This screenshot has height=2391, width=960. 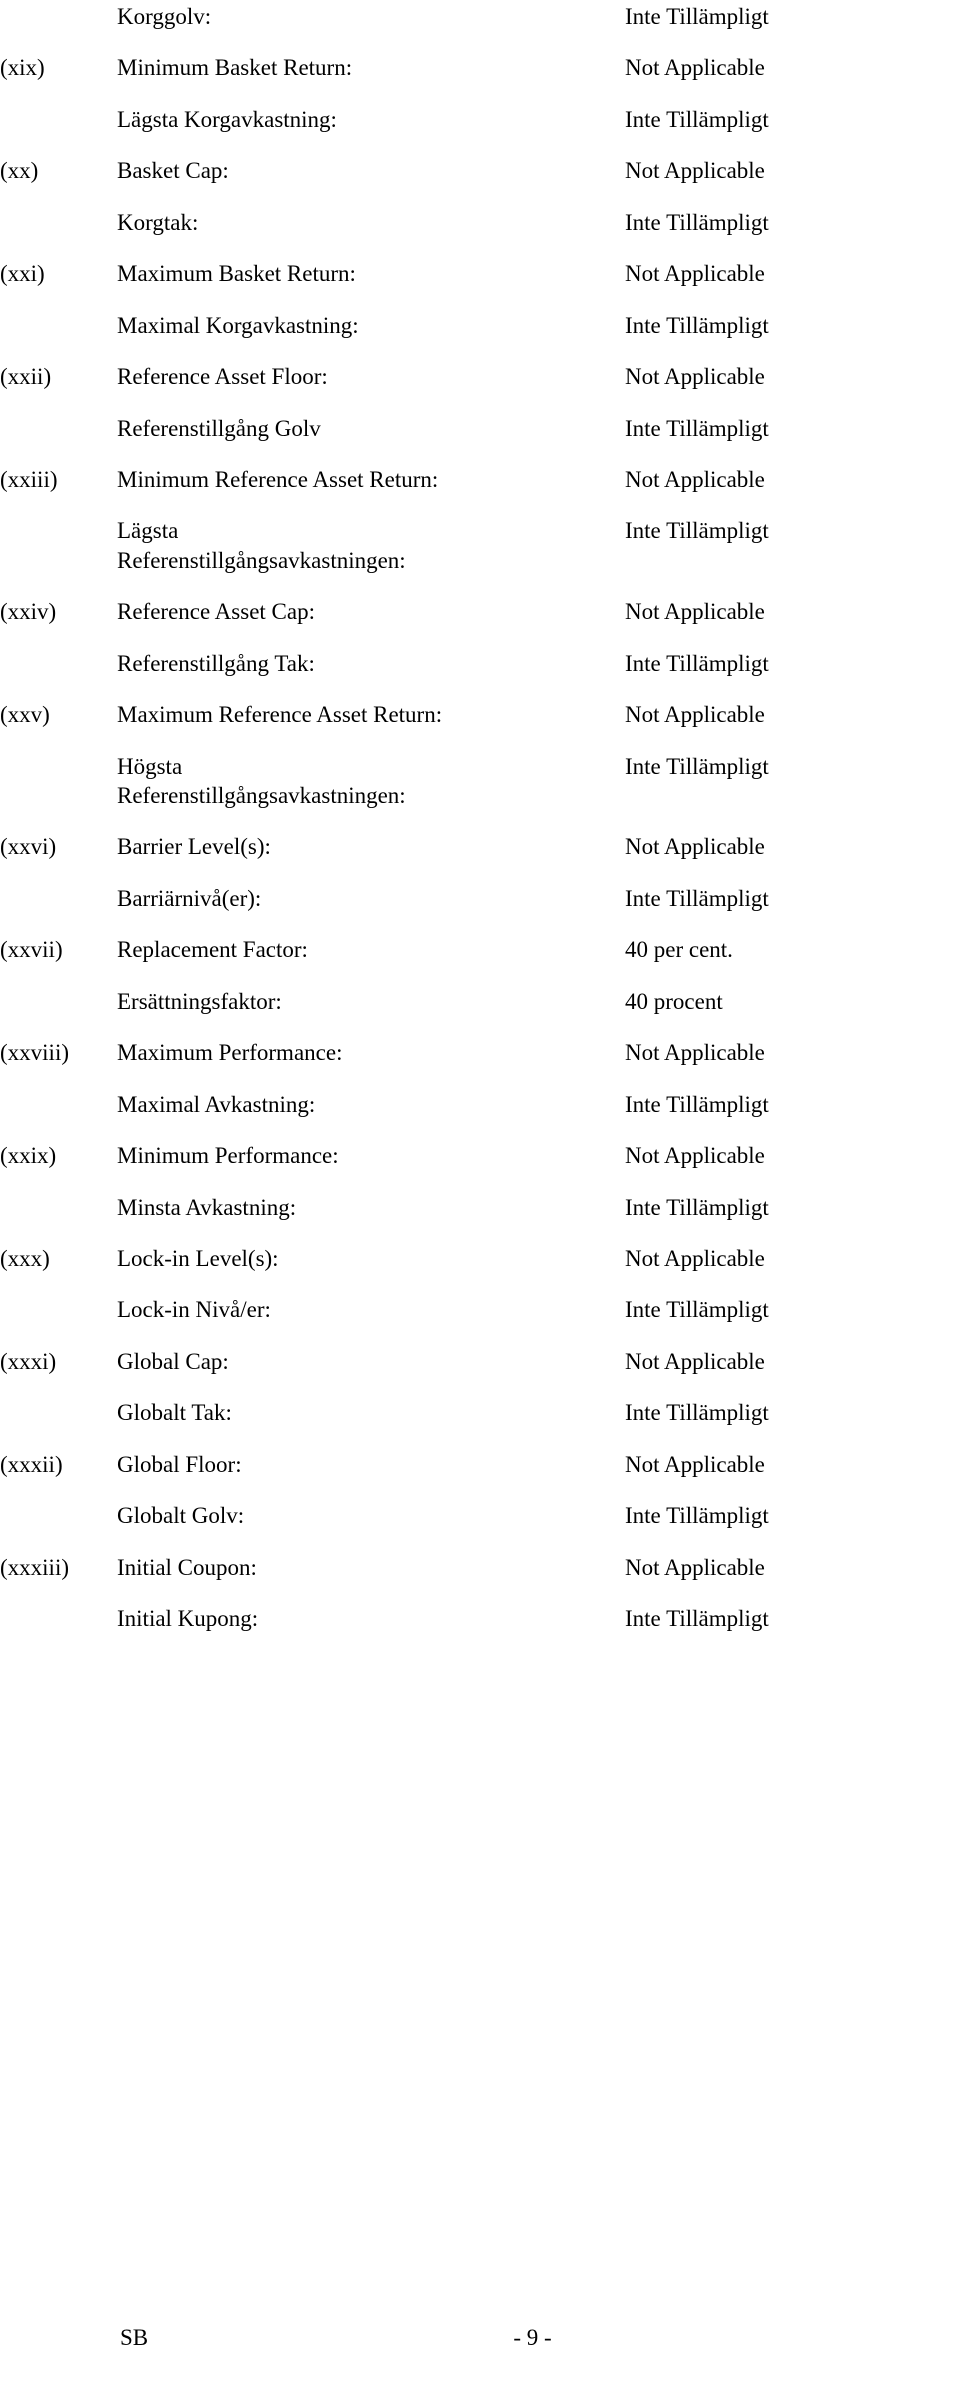 I want to click on row-label: Korgtak:, so click(x=158, y=222).